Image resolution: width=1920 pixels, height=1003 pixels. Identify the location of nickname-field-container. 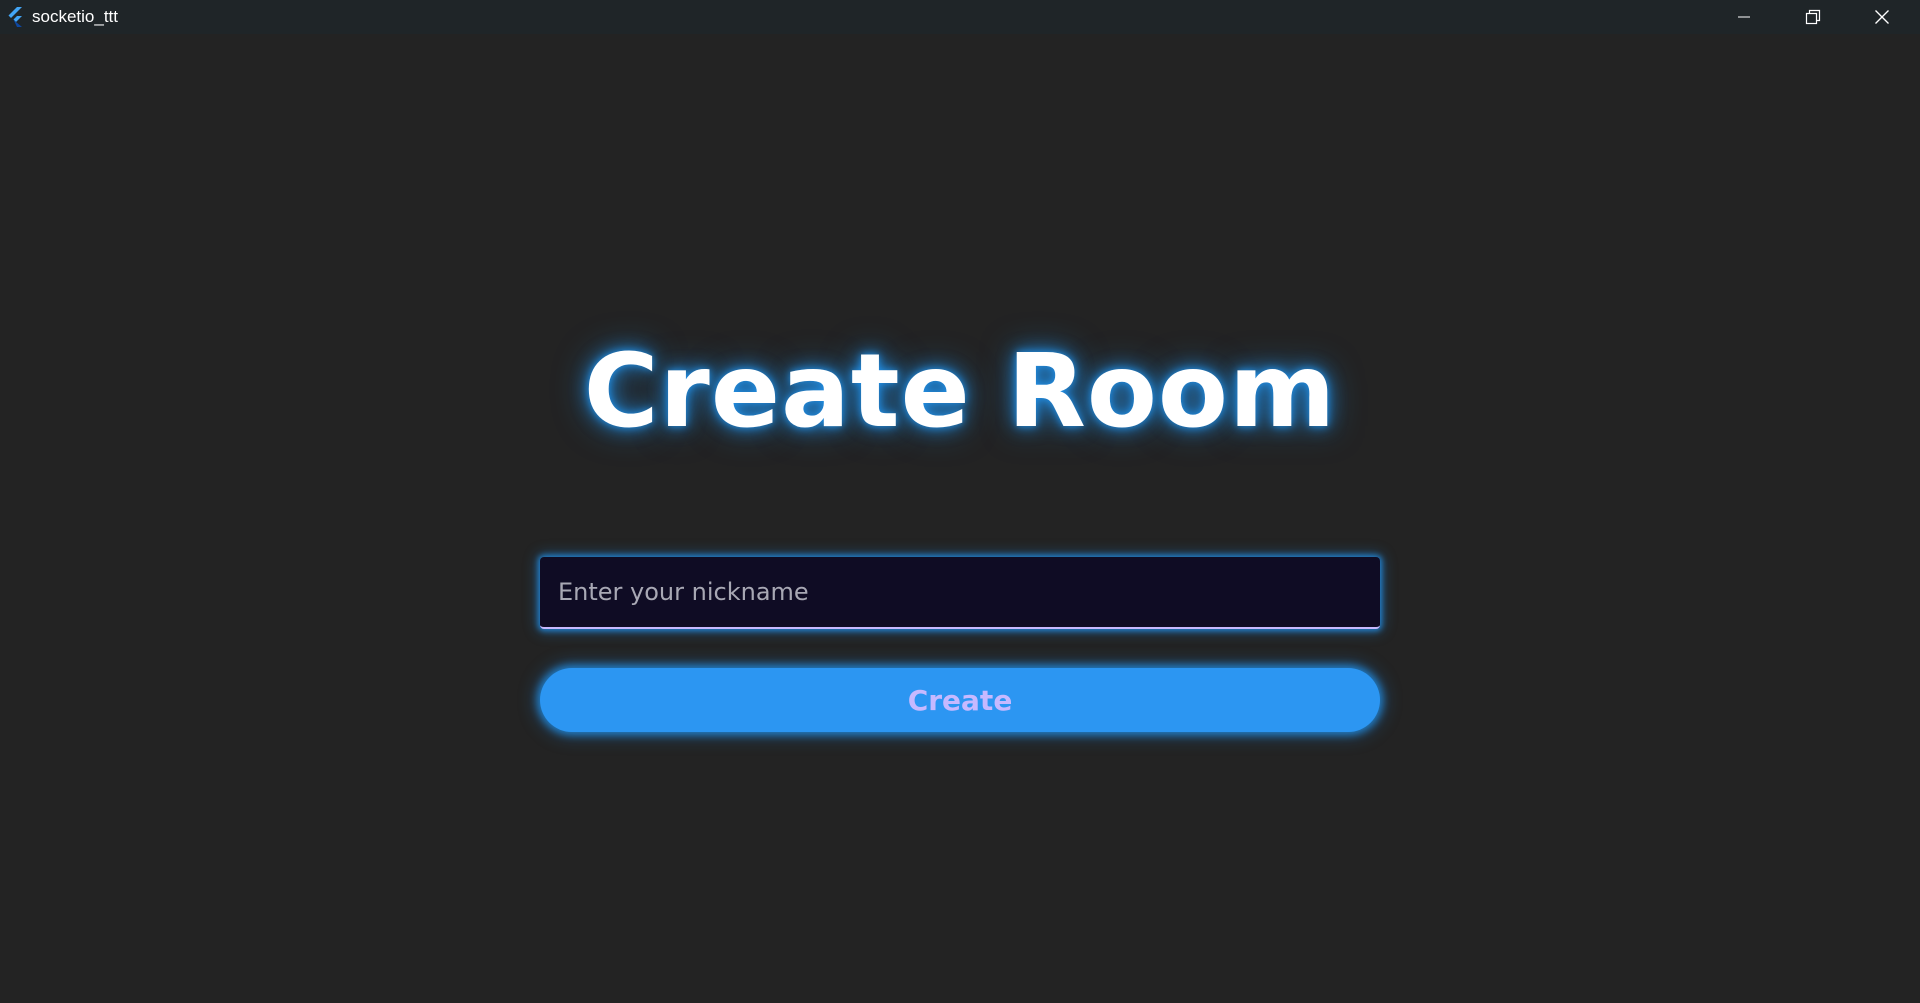
(960, 593).